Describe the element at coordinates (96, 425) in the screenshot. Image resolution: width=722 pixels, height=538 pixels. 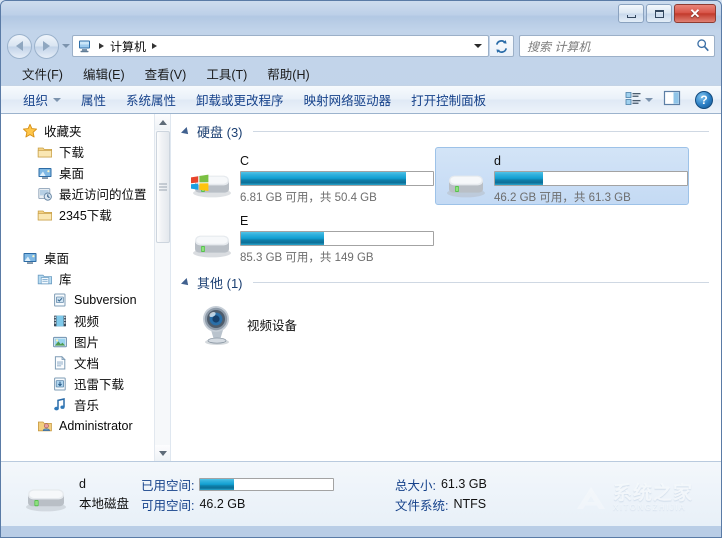
I see `sidebar-label: Administrator` at that location.